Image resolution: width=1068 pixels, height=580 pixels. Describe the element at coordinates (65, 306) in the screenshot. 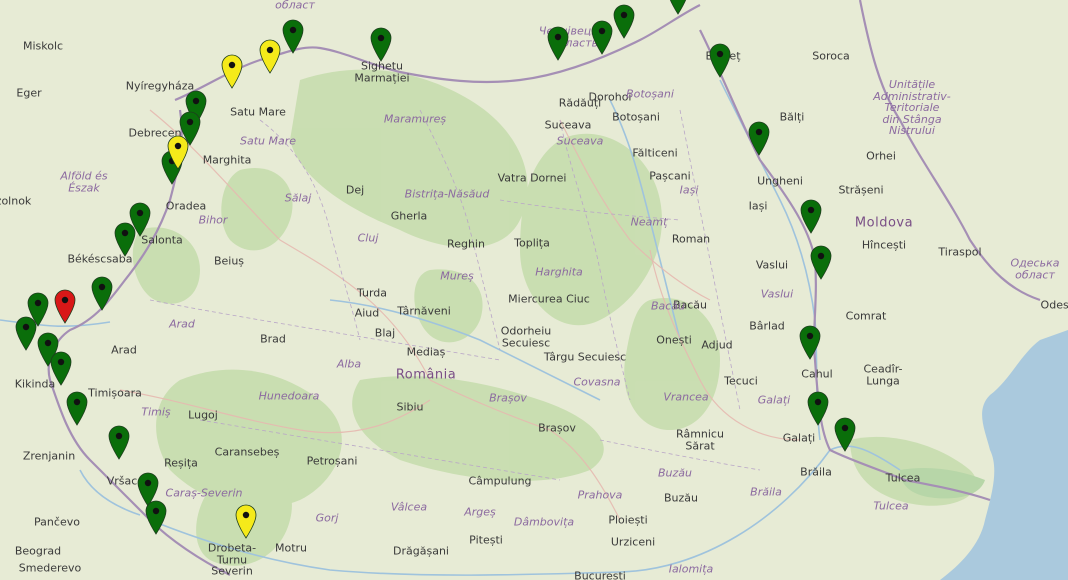

I see `map-marker-red-pin-icon` at that location.